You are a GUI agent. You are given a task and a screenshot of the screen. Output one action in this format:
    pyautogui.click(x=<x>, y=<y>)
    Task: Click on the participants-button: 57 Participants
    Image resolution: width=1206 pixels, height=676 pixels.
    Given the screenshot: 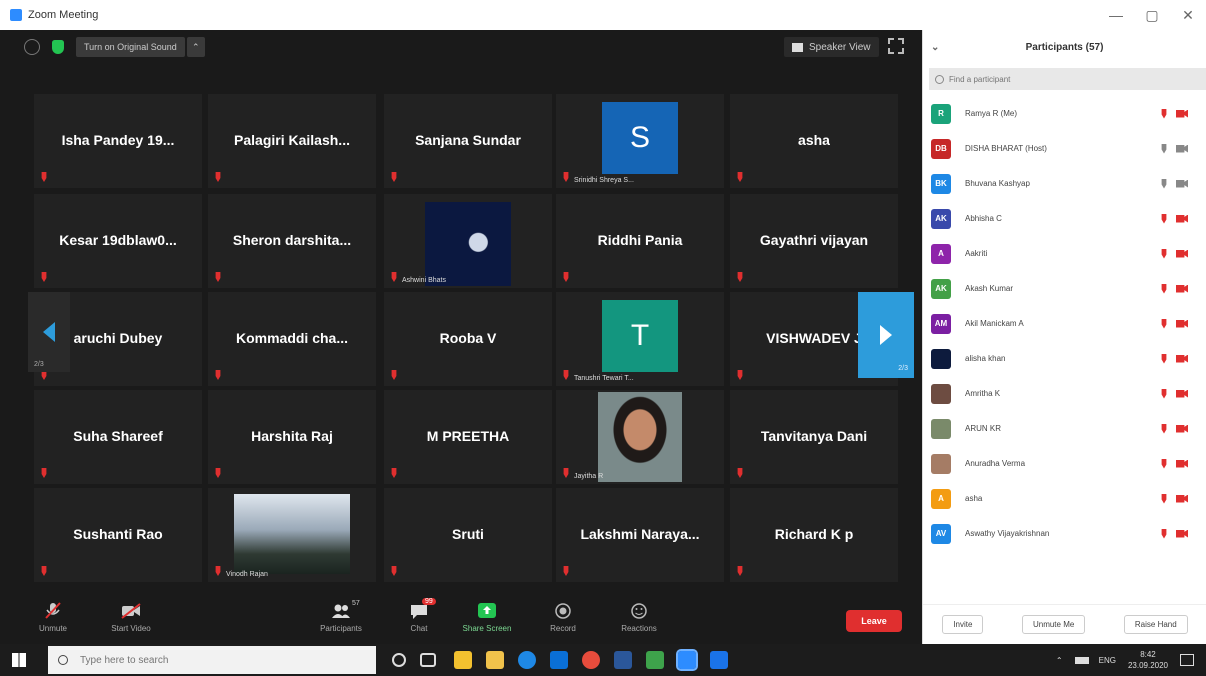 What is the action you would take?
    pyautogui.click(x=341, y=616)
    